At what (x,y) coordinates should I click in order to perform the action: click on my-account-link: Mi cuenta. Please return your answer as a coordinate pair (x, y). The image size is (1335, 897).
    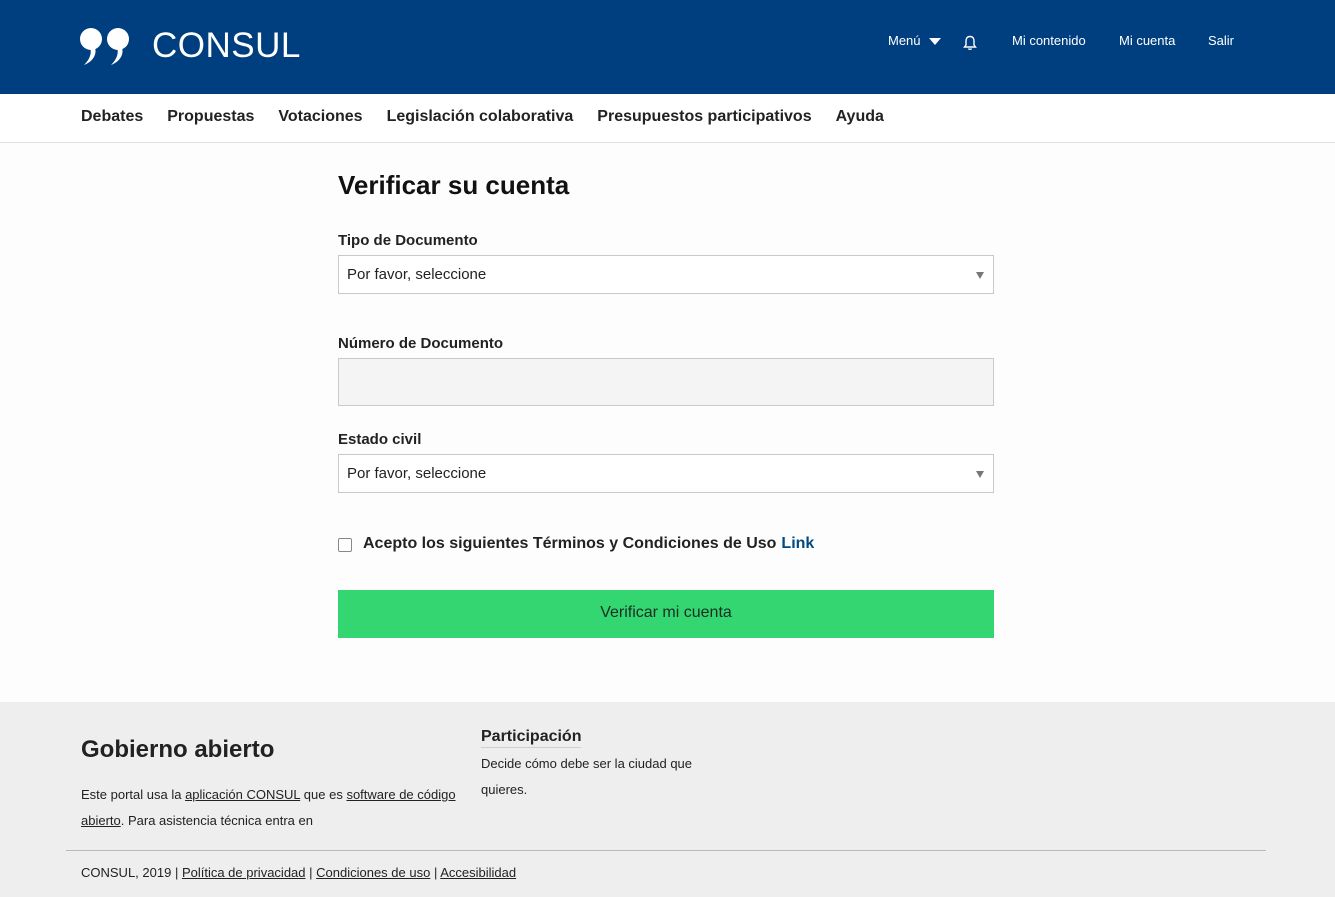
    Looking at the image, I should click on (1147, 41).